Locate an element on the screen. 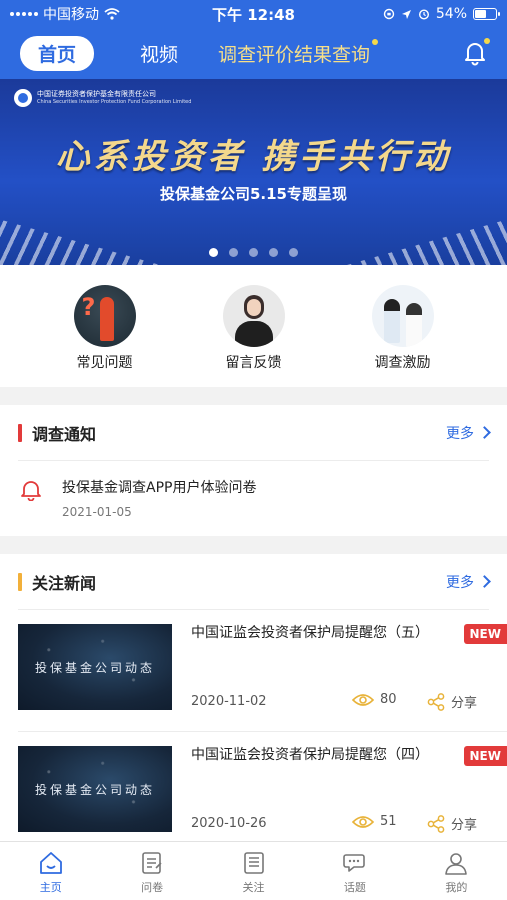  battery-percent: 54% is located at coordinates (451, 14).